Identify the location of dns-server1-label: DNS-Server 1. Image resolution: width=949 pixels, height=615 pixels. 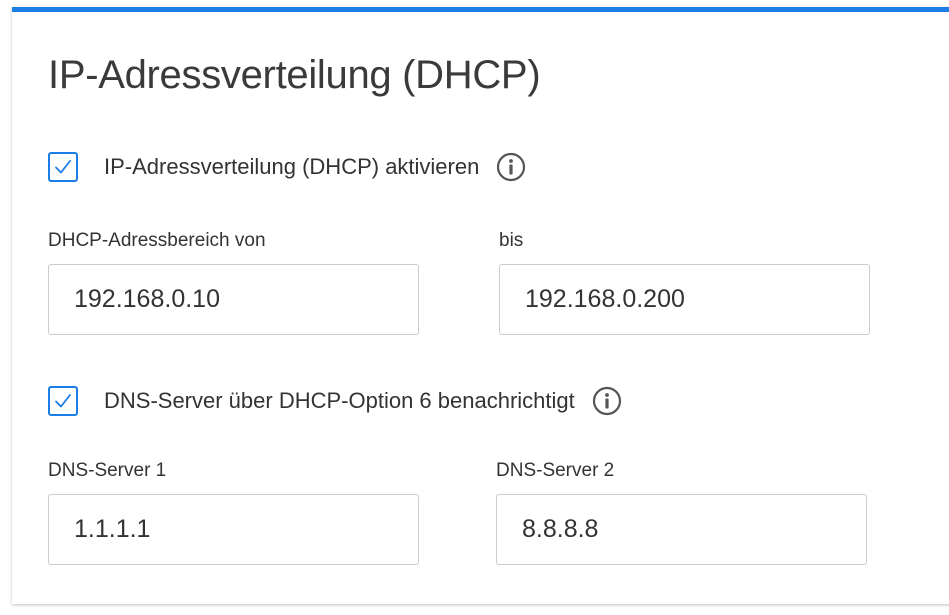
(107, 470).